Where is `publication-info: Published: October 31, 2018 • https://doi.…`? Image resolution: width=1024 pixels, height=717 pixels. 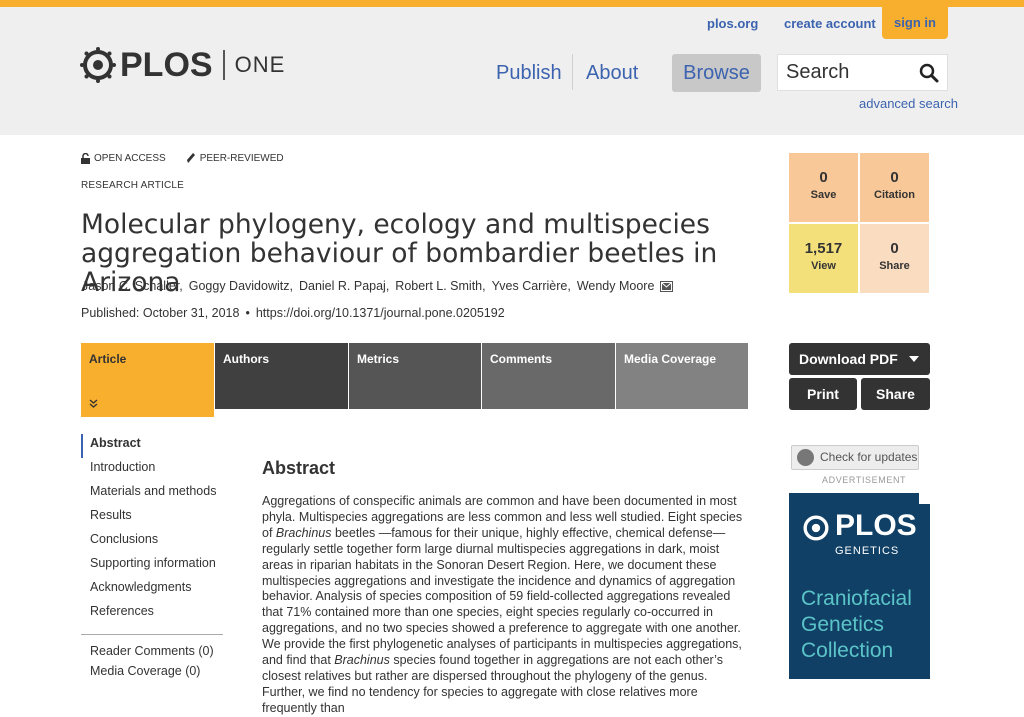
publication-info: Published: October 31, 2018 • https://doi.… is located at coordinates (293, 313).